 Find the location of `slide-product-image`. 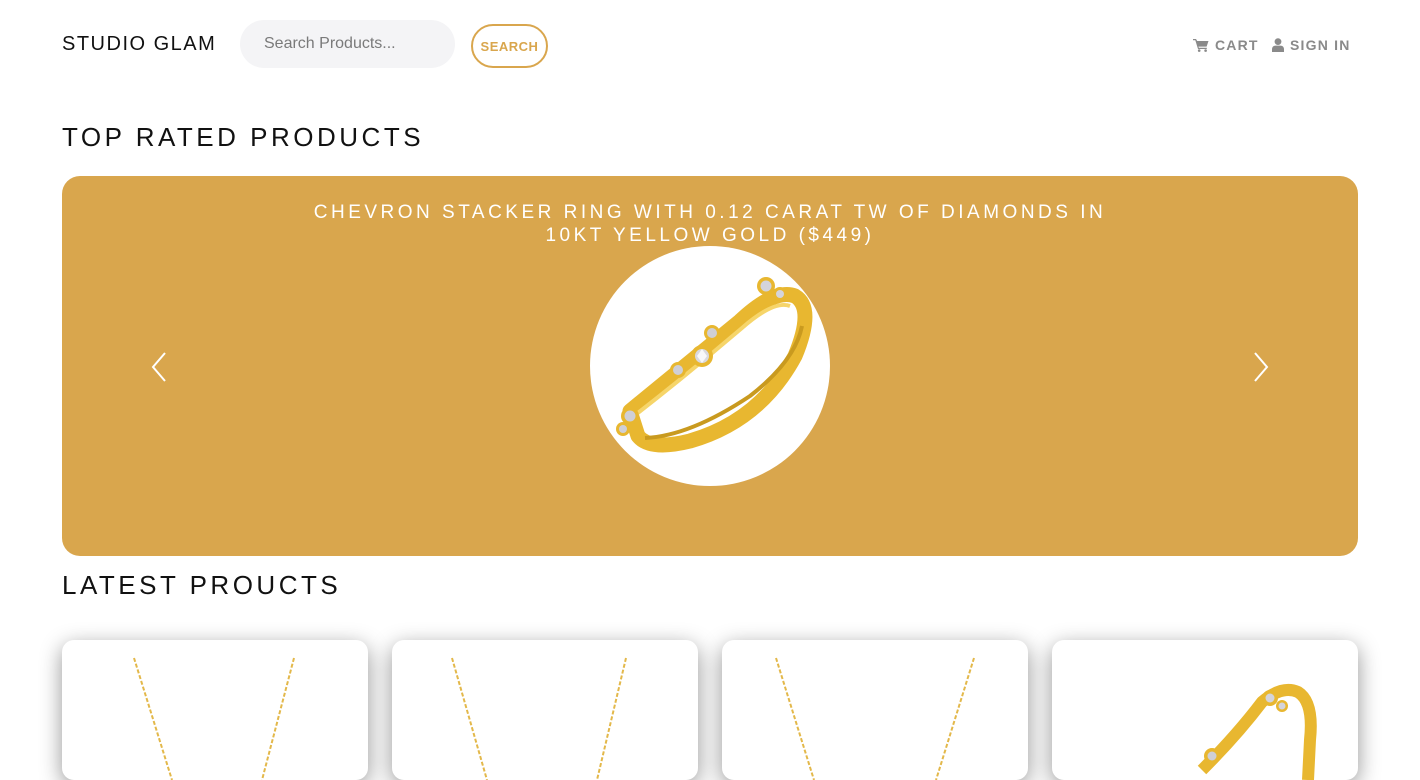

slide-product-image is located at coordinates (710, 366).